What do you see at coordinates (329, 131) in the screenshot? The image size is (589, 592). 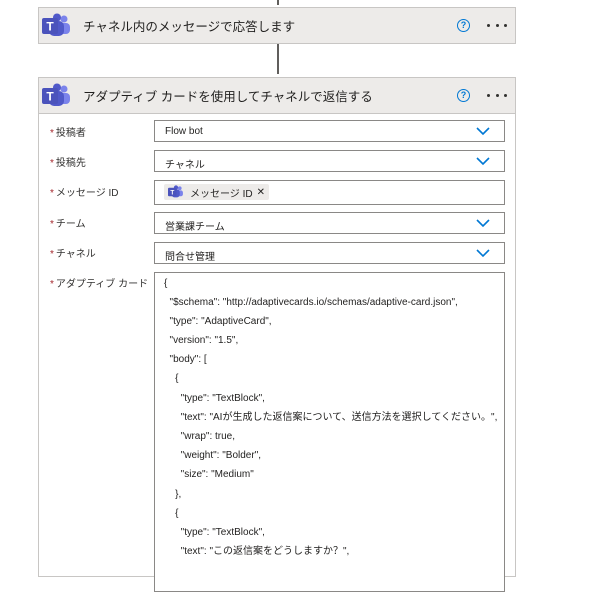 I see `poster-dropdown: Flow bot` at bounding box center [329, 131].